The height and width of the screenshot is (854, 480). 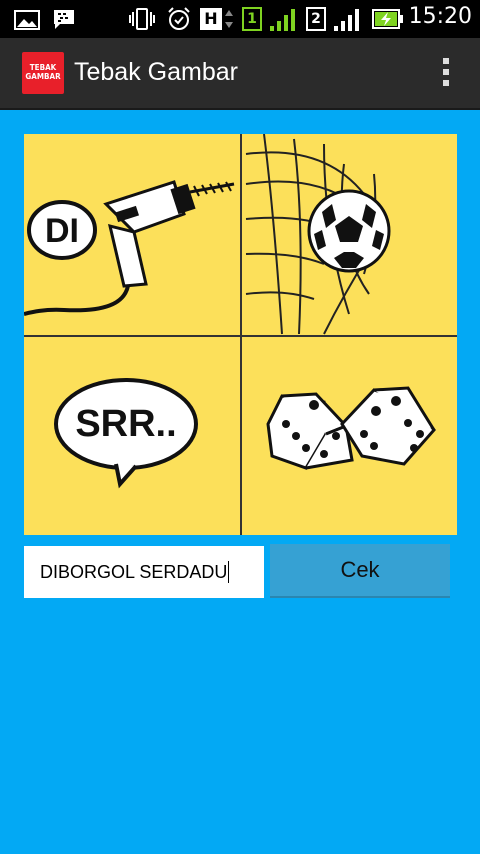 I want to click on text-cursor, so click(x=229, y=572).